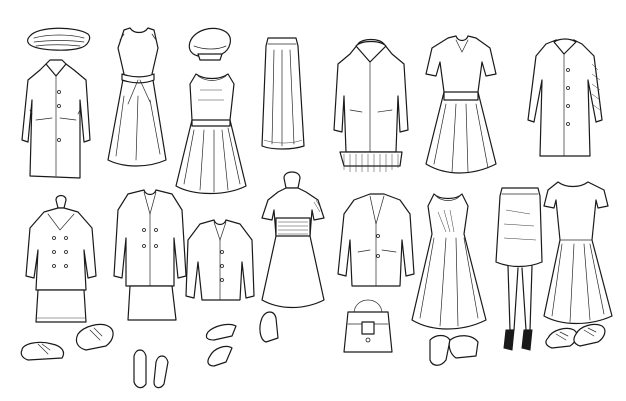 This screenshot has width=626, height=401. I want to click on long-pencil-skirt, so click(283, 93).